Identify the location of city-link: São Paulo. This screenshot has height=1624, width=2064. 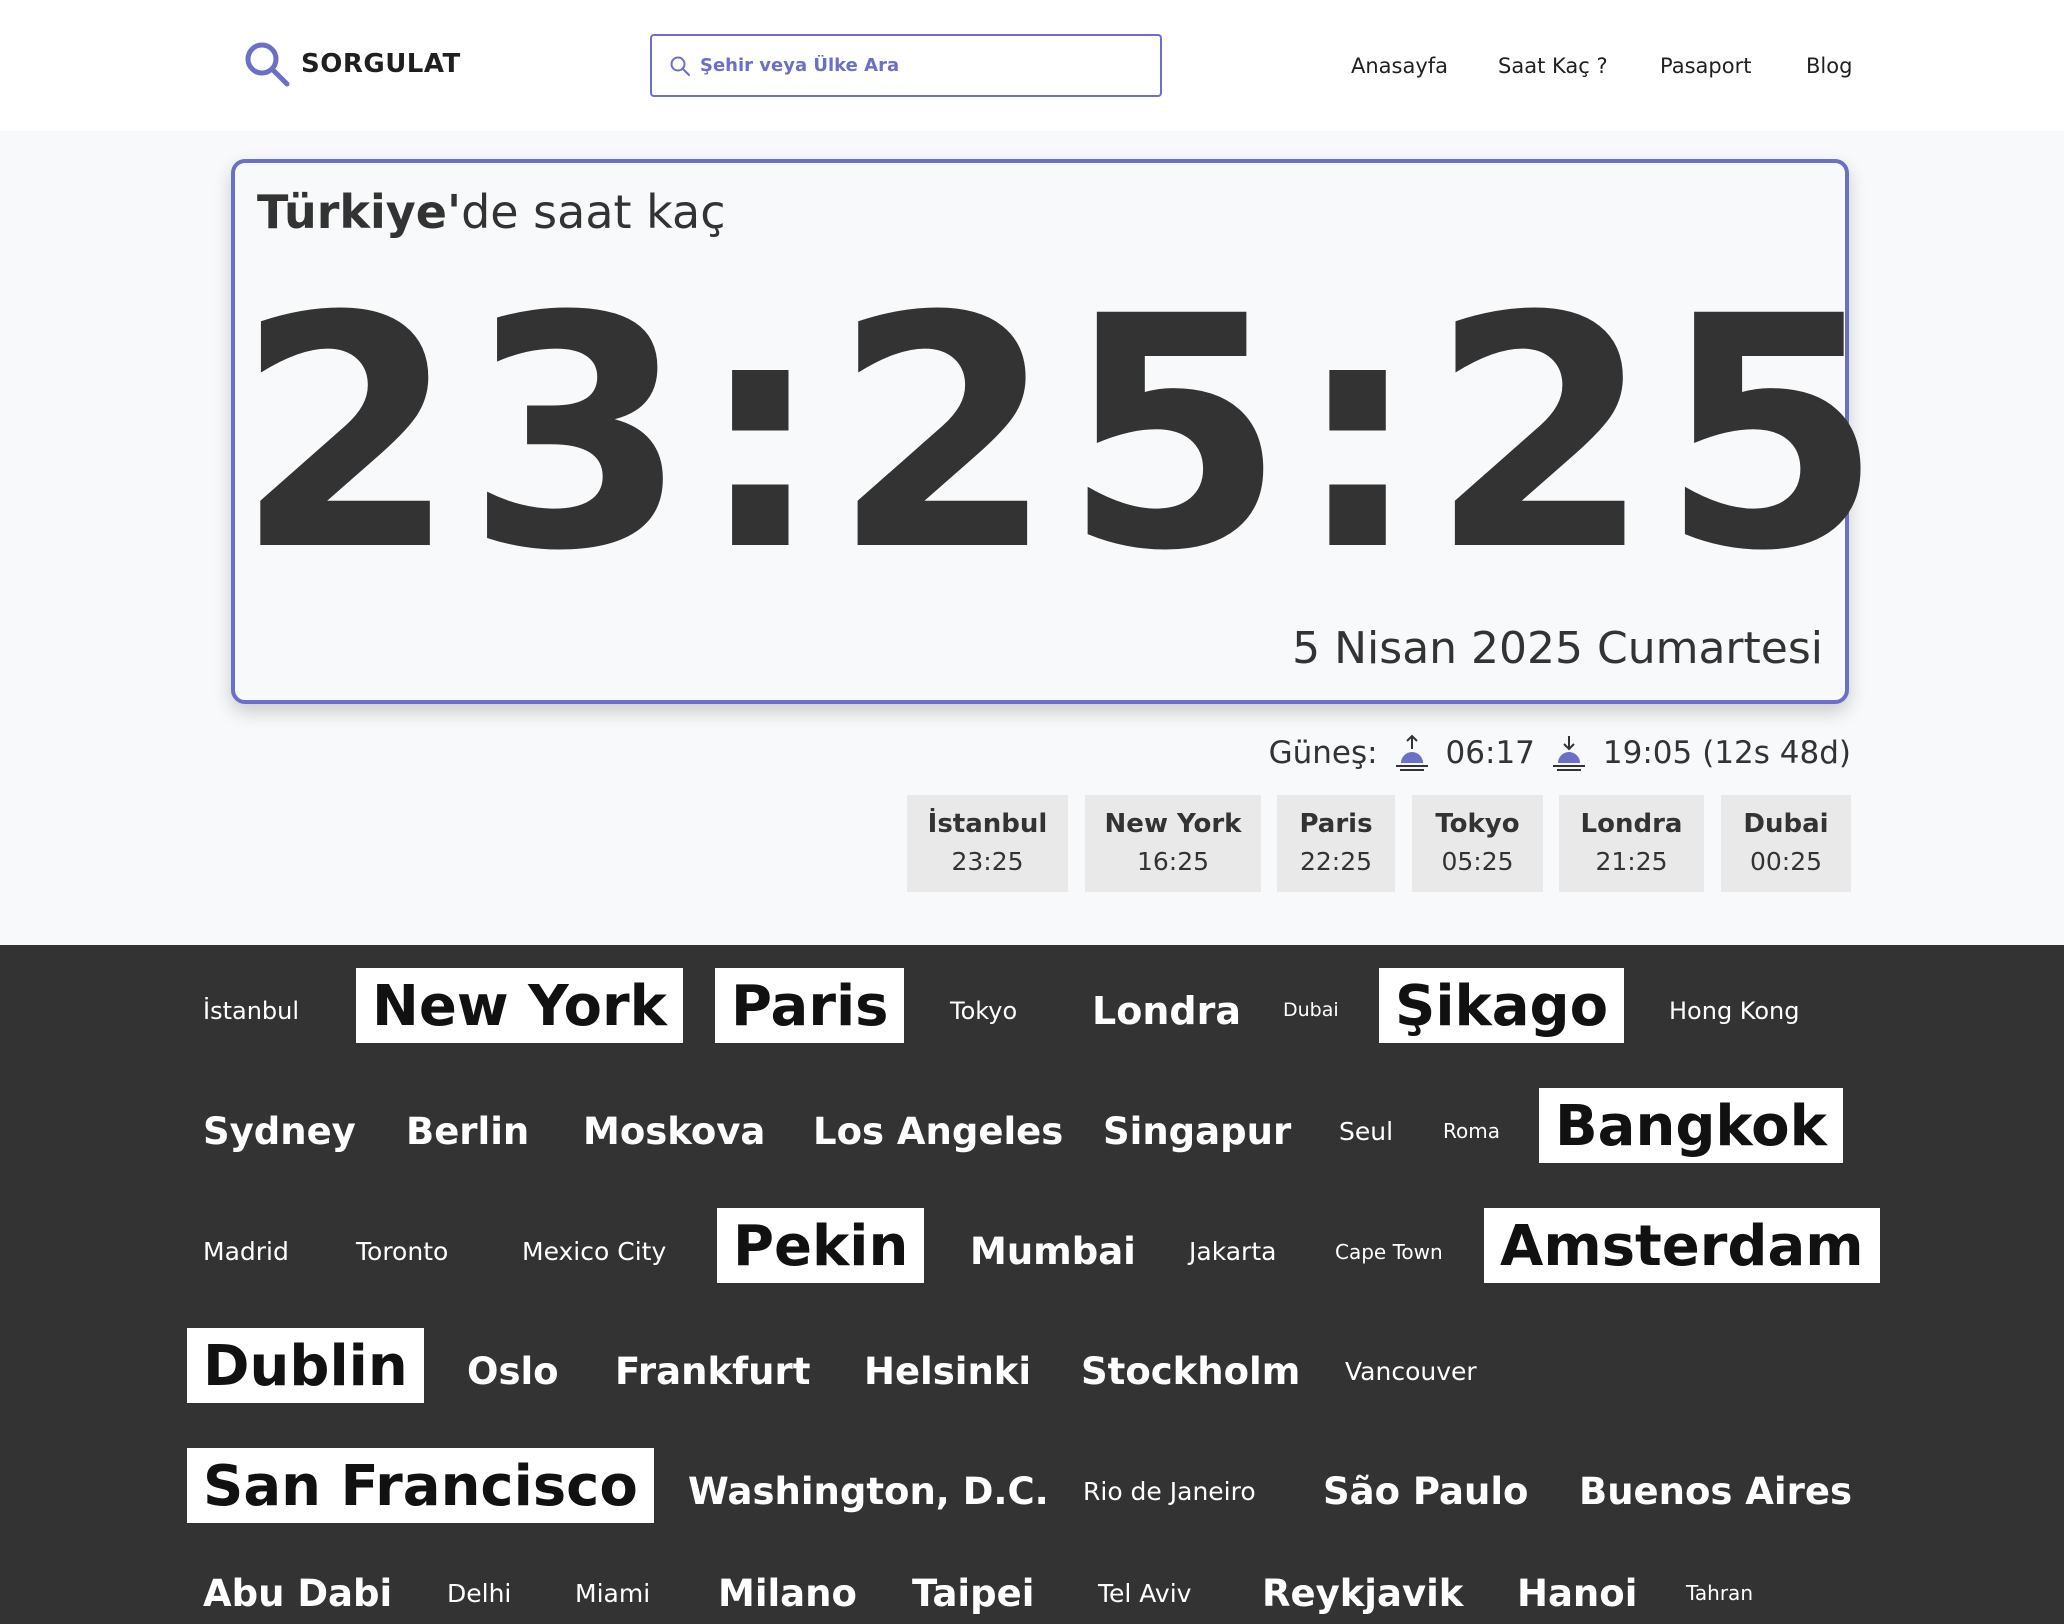
(1425, 1491).